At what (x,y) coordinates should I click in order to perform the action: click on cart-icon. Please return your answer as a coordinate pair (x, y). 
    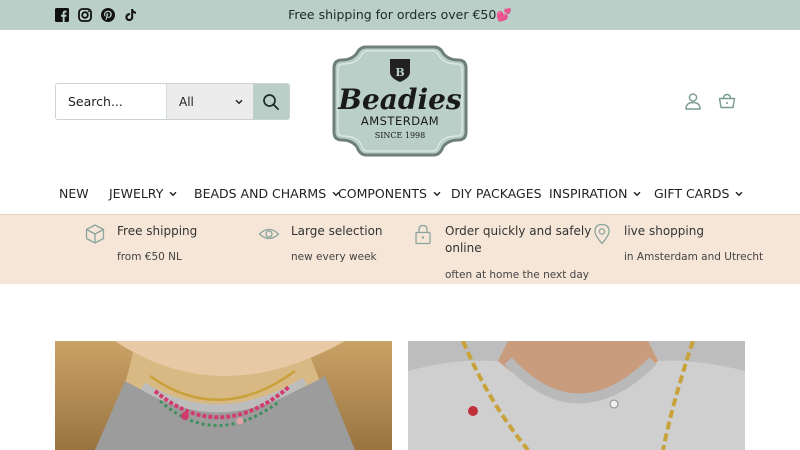
    Looking at the image, I should click on (727, 101).